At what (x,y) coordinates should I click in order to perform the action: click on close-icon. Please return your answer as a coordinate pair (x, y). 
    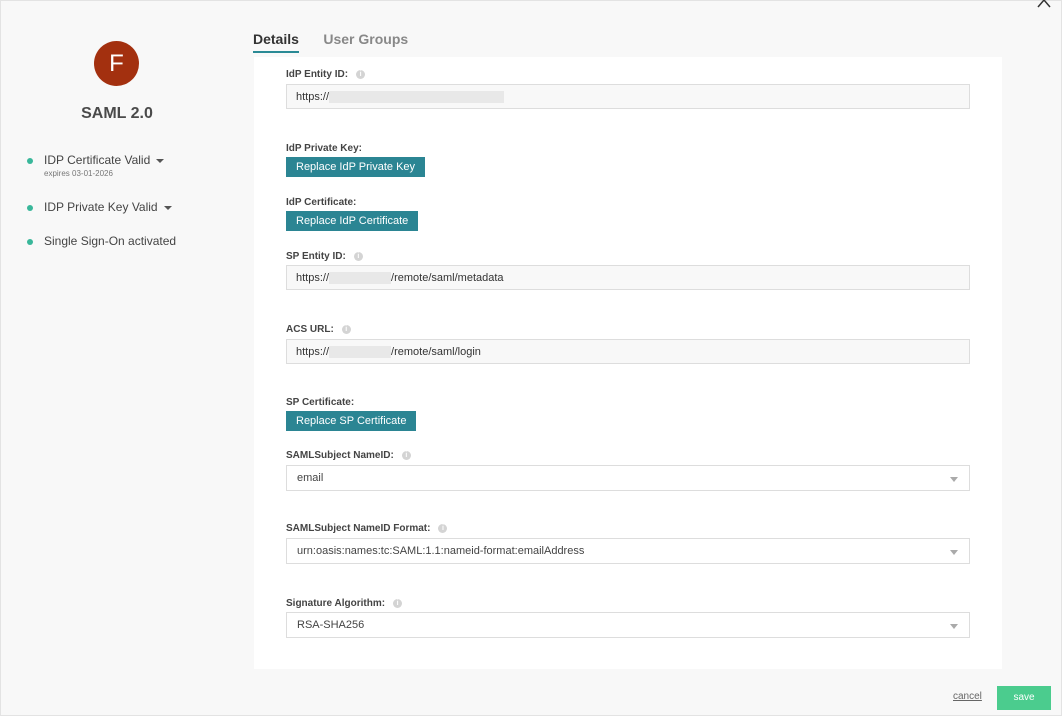
    Looking at the image, I should click on (1044, 5).